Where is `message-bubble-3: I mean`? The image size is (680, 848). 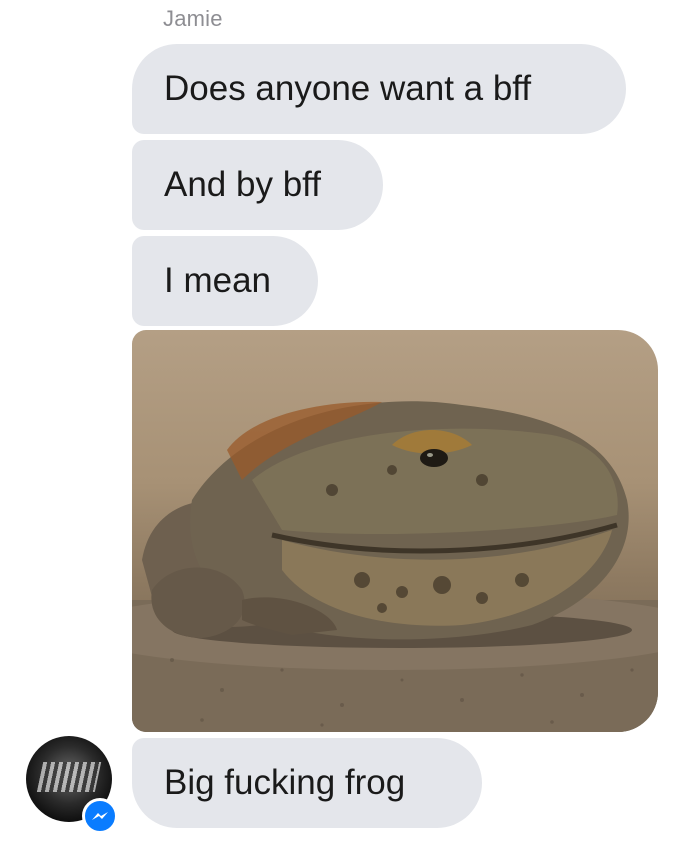 message-bubble-3: I mean is located at coordinates (225, 281).